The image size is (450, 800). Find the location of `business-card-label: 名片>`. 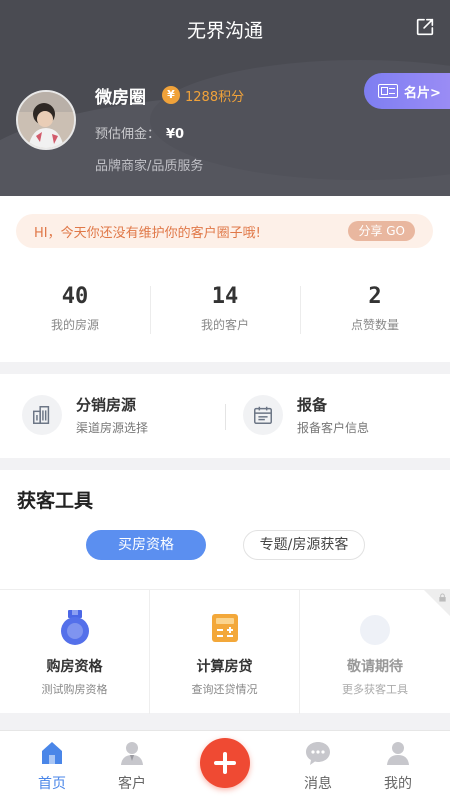

business-card-label: 名片> is located at coordinates (422, 93).